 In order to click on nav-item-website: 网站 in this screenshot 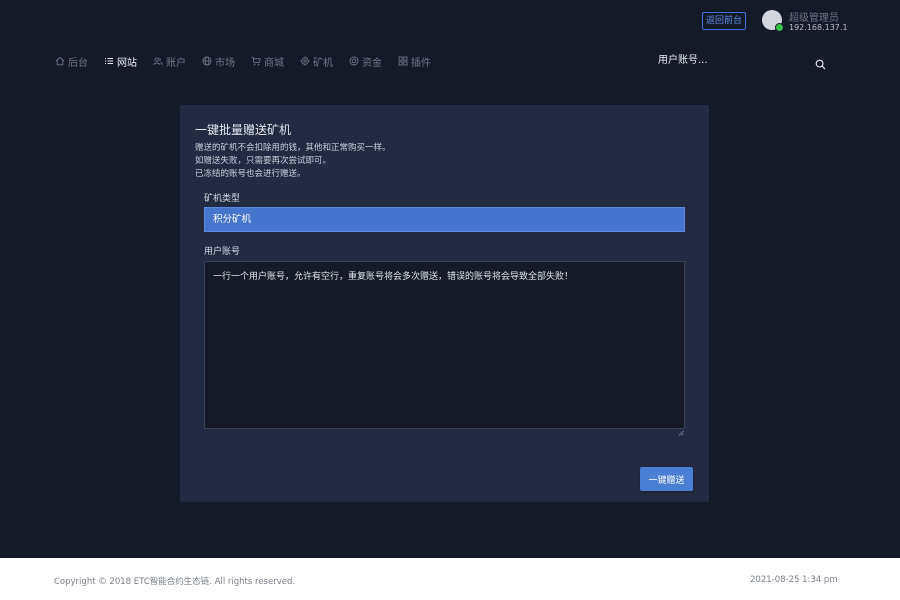, I will do `click(120, 61)`.